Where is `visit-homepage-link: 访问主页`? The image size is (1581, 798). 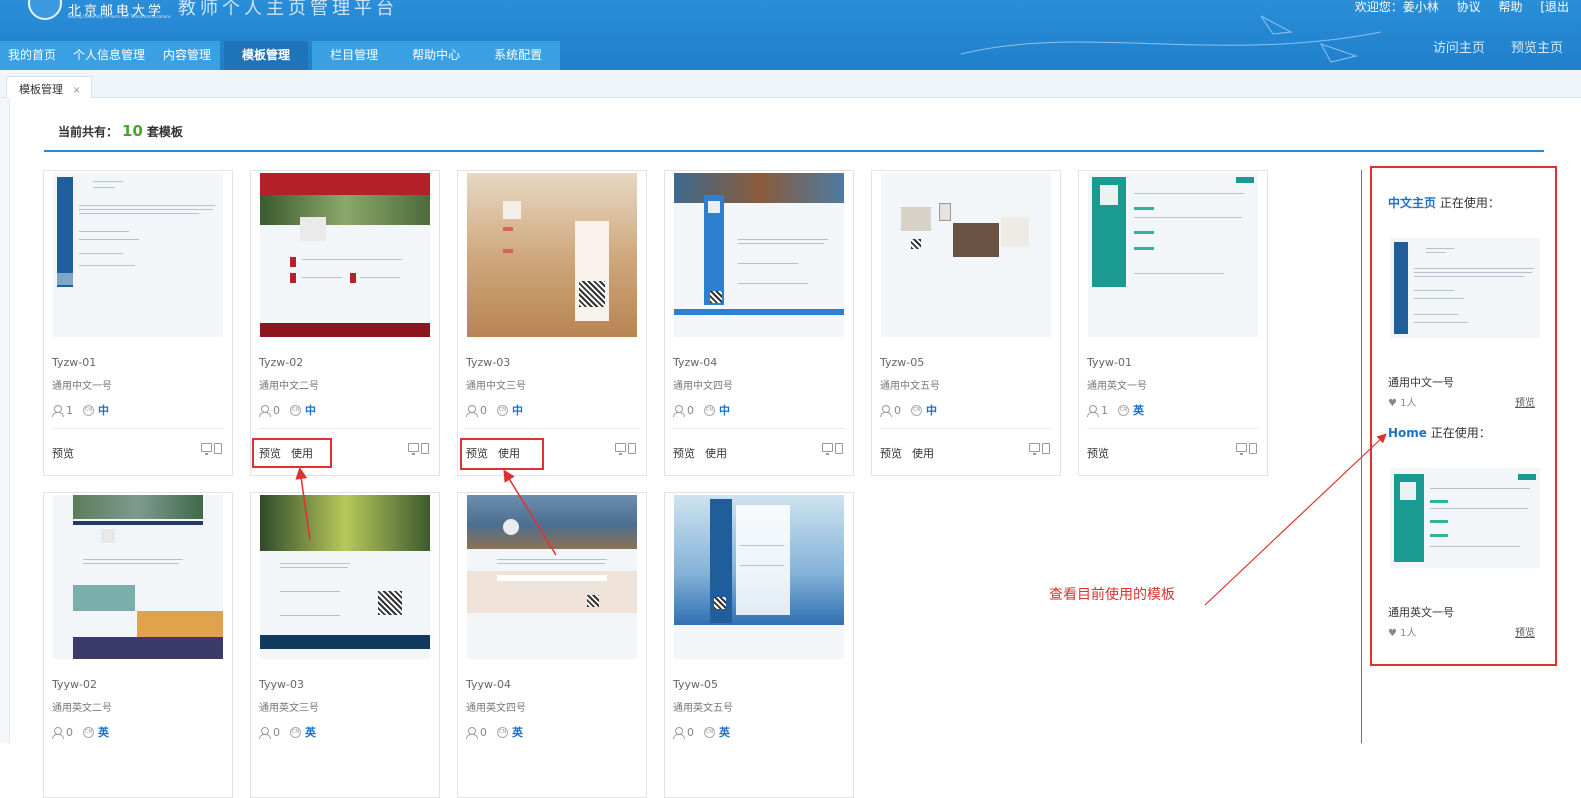 visit-homepage-link: 访问主页 is located at coordinates (1459, 48).